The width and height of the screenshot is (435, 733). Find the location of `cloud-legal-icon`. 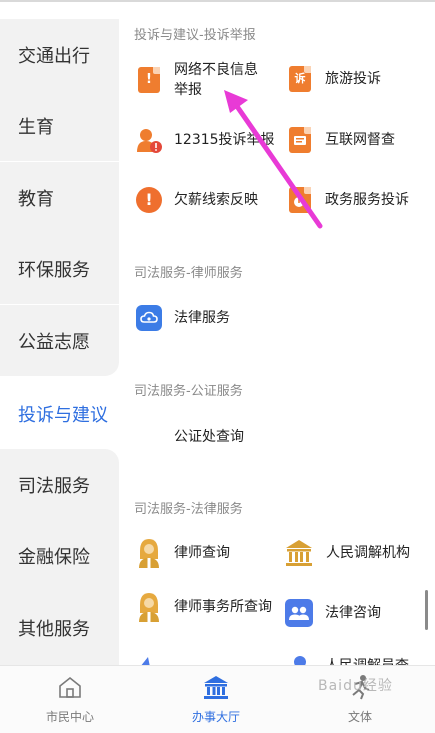

cloud-legal-icon is located at coordinates (149, 318).